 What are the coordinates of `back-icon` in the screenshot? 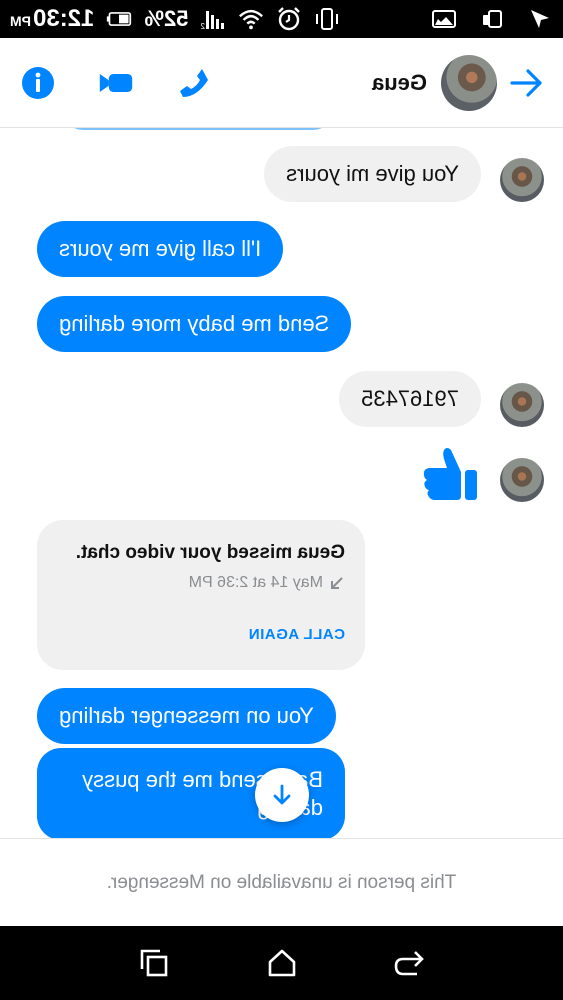 It's located at (409, 963).